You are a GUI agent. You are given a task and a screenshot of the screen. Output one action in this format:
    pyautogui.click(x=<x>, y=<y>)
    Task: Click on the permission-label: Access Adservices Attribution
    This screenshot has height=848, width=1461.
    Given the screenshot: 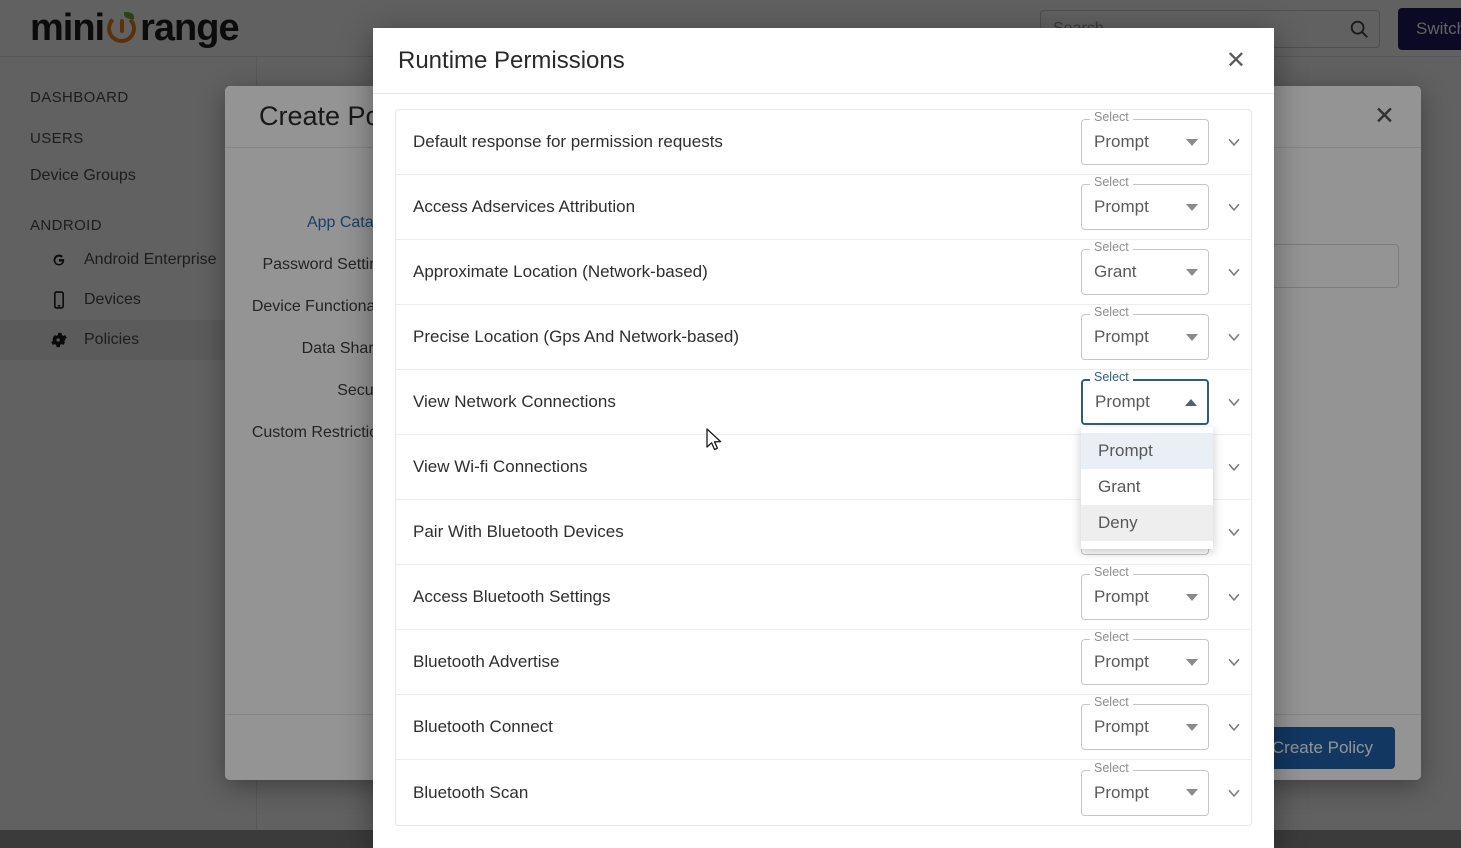 What is the action you would take?
    pyautogui.click(x=747, y=207)
    